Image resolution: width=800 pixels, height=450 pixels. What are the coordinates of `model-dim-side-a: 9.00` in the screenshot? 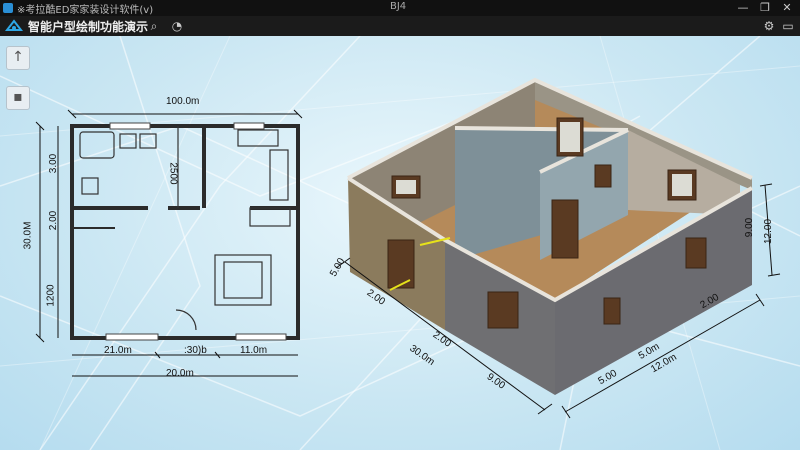 It's located at (750, 227).